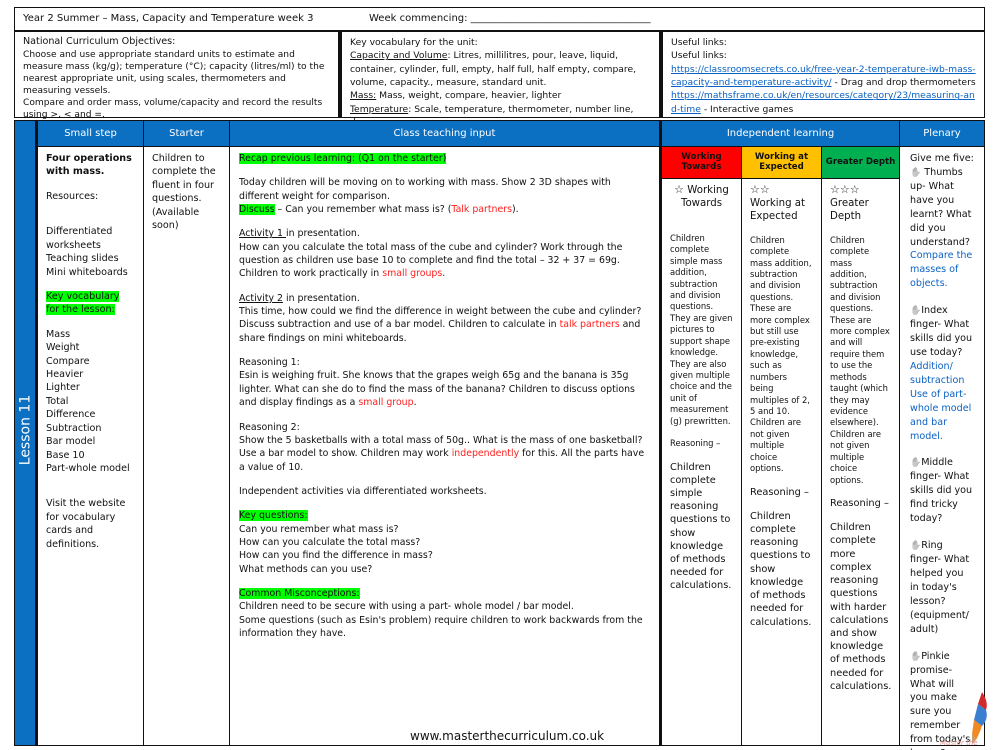 Image resolution: width=1000 pixels, height=750 pixels. What do you see at coordinates (363, 96) in the screenshot?
I see `mass-label: Mass:` at bounding box center [363, 96].